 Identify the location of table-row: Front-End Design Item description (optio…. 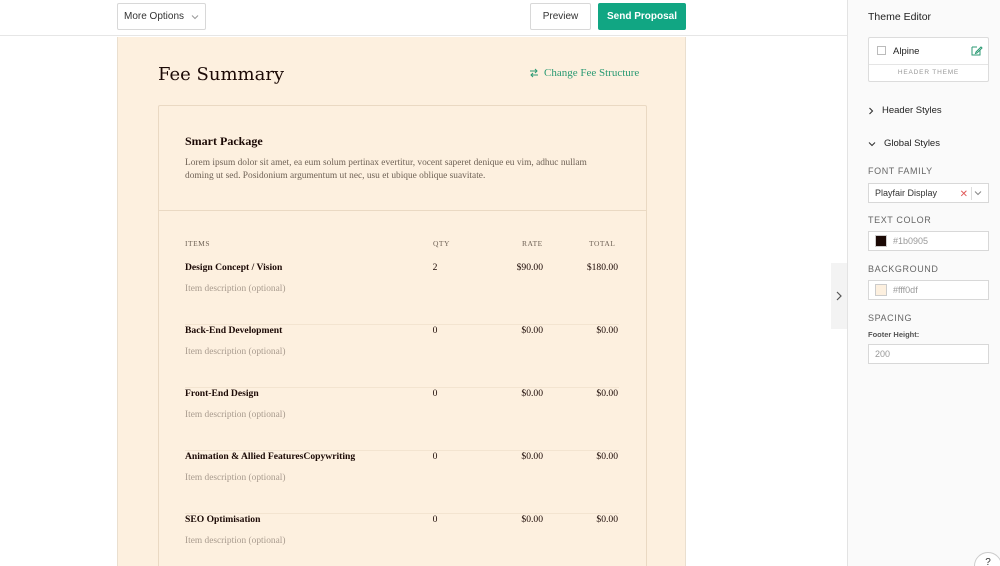
(402, 419).